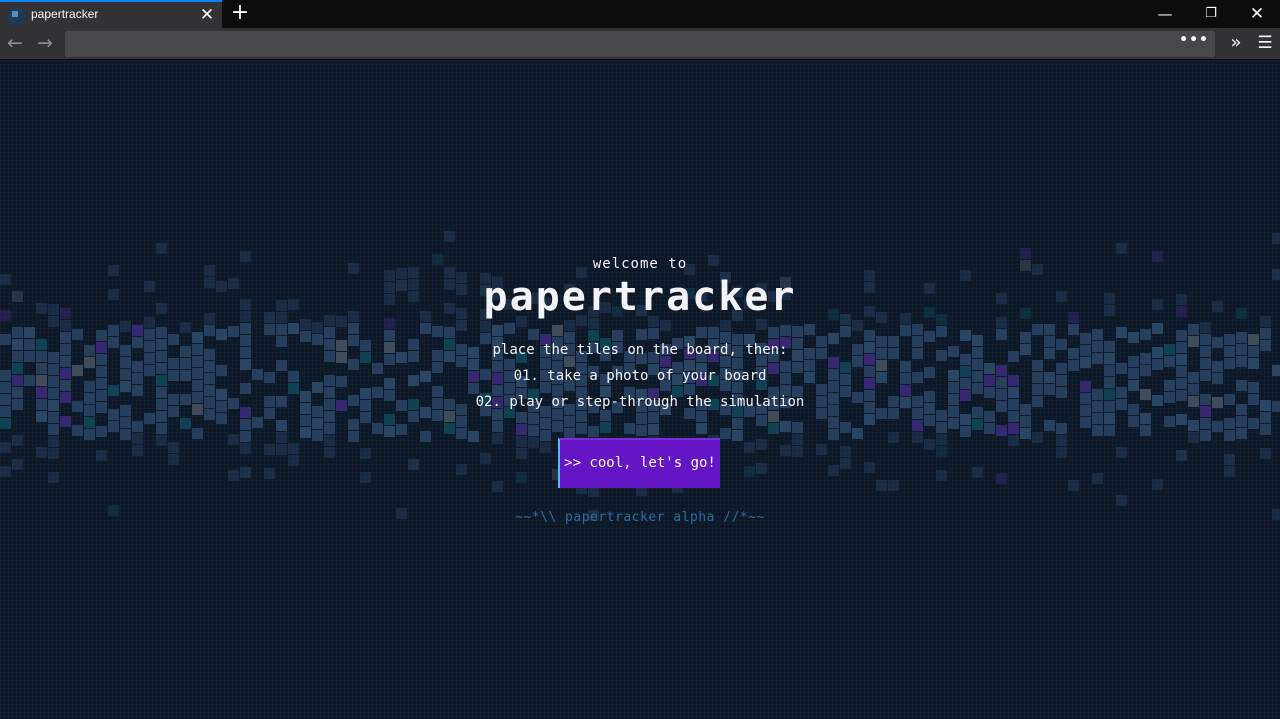  Describe the element at coordinates (45, 44) in the screenshot. I see `forward-arrow-icon: →` at that location.